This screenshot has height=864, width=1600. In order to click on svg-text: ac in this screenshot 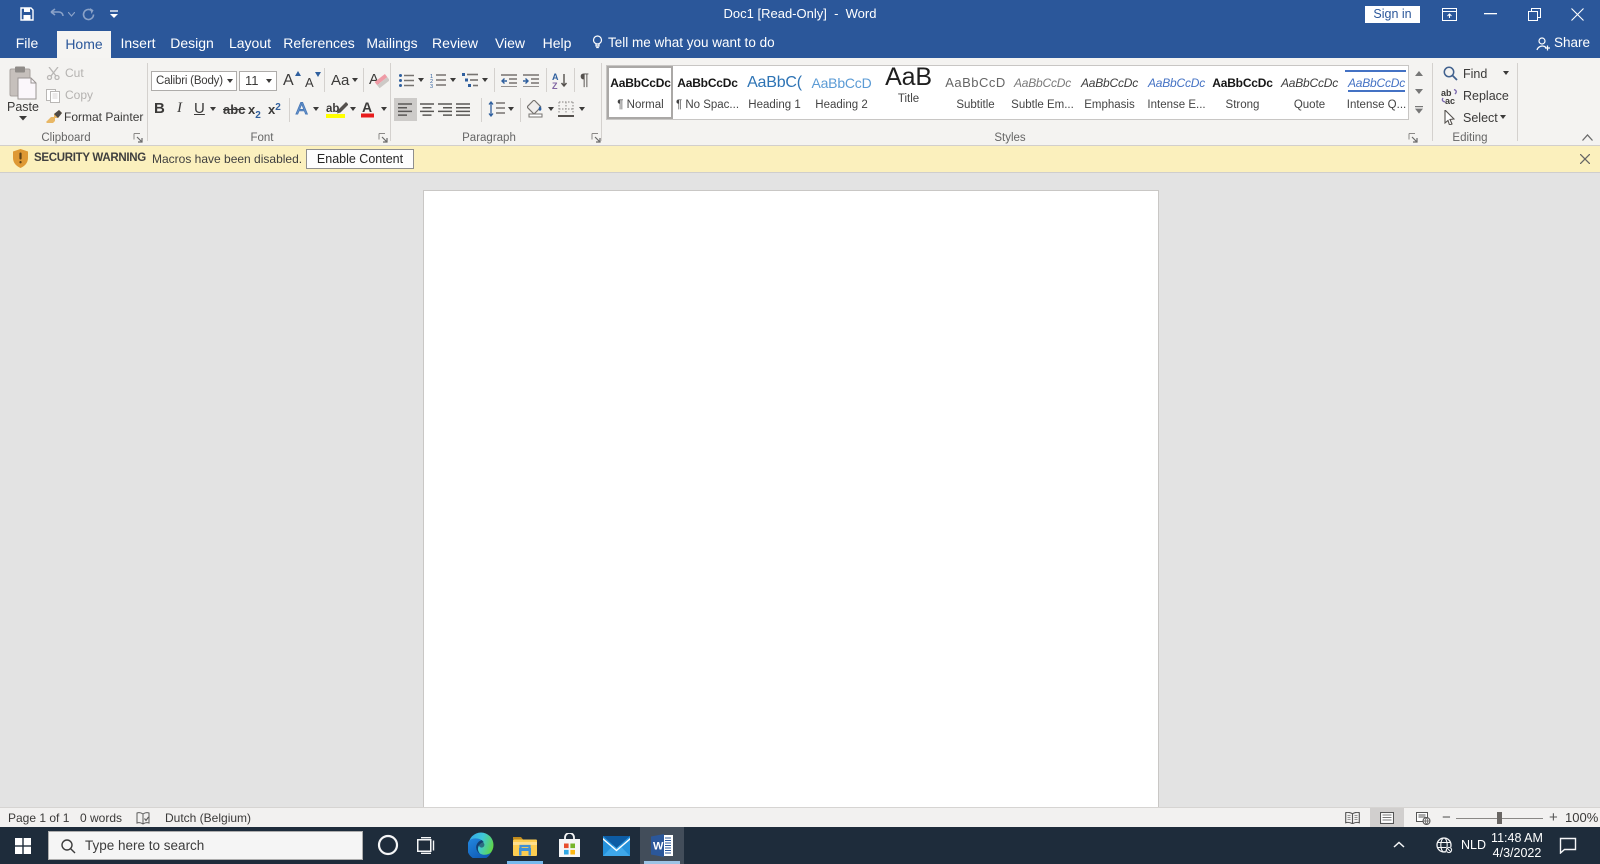, I will do `click(1450, 100)`.